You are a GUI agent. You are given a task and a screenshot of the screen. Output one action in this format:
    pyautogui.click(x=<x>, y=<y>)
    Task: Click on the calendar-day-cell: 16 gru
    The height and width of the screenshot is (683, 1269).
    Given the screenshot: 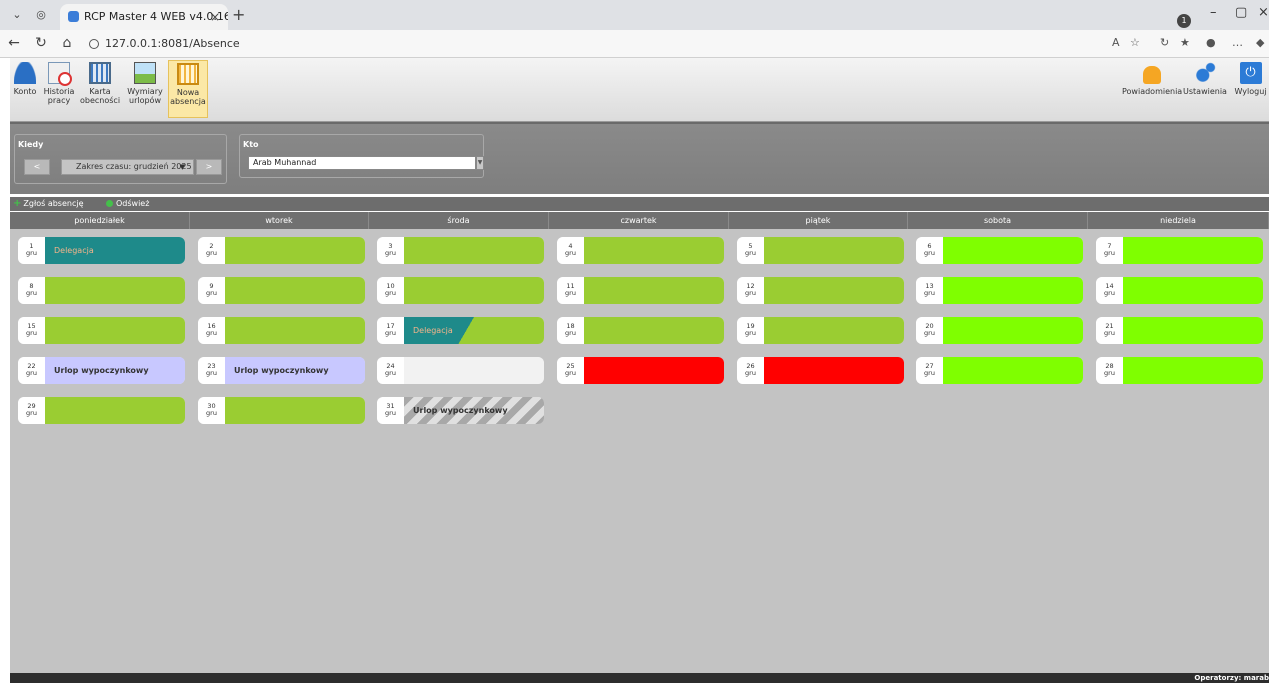 What is the action you would take?
    pyautogui.click(x=281, y=330)
    